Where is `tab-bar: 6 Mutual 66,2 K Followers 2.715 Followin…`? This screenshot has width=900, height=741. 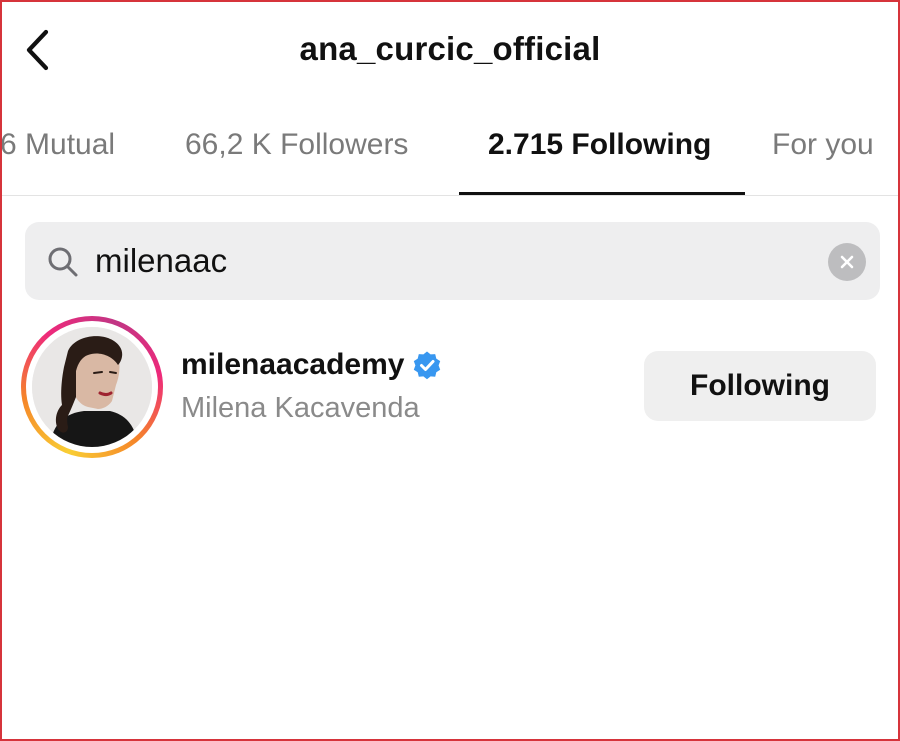
tab-bar: 6 Mutual 66,2 K Followers 2.715 Followin… is located at coordinates (450, 149).